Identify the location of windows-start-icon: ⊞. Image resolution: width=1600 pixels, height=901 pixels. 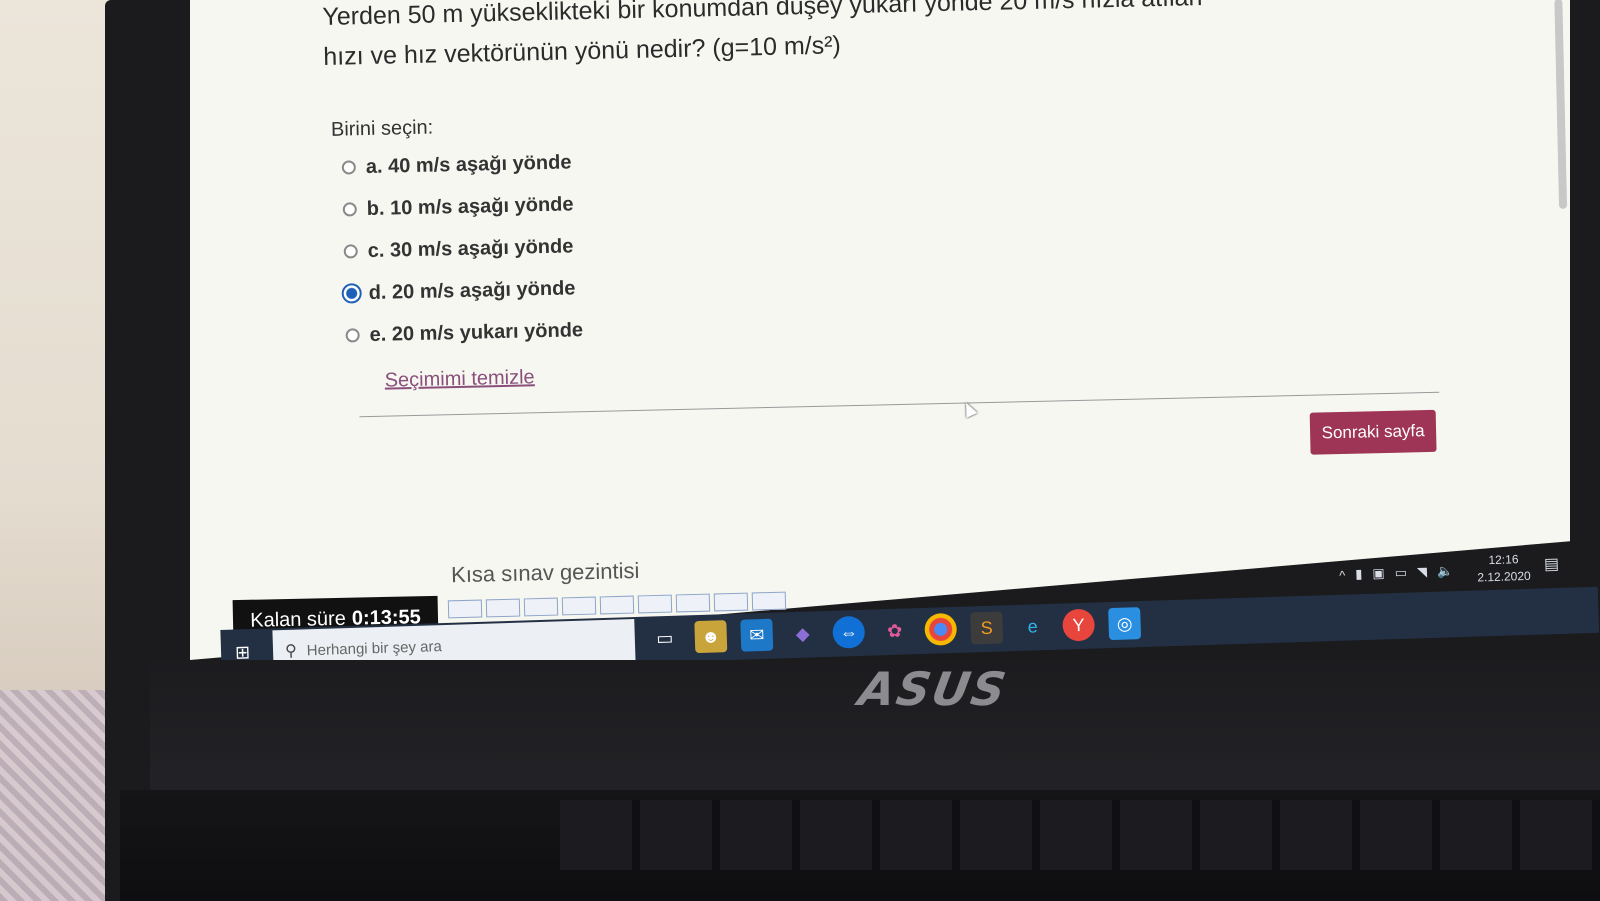
(244, 652).